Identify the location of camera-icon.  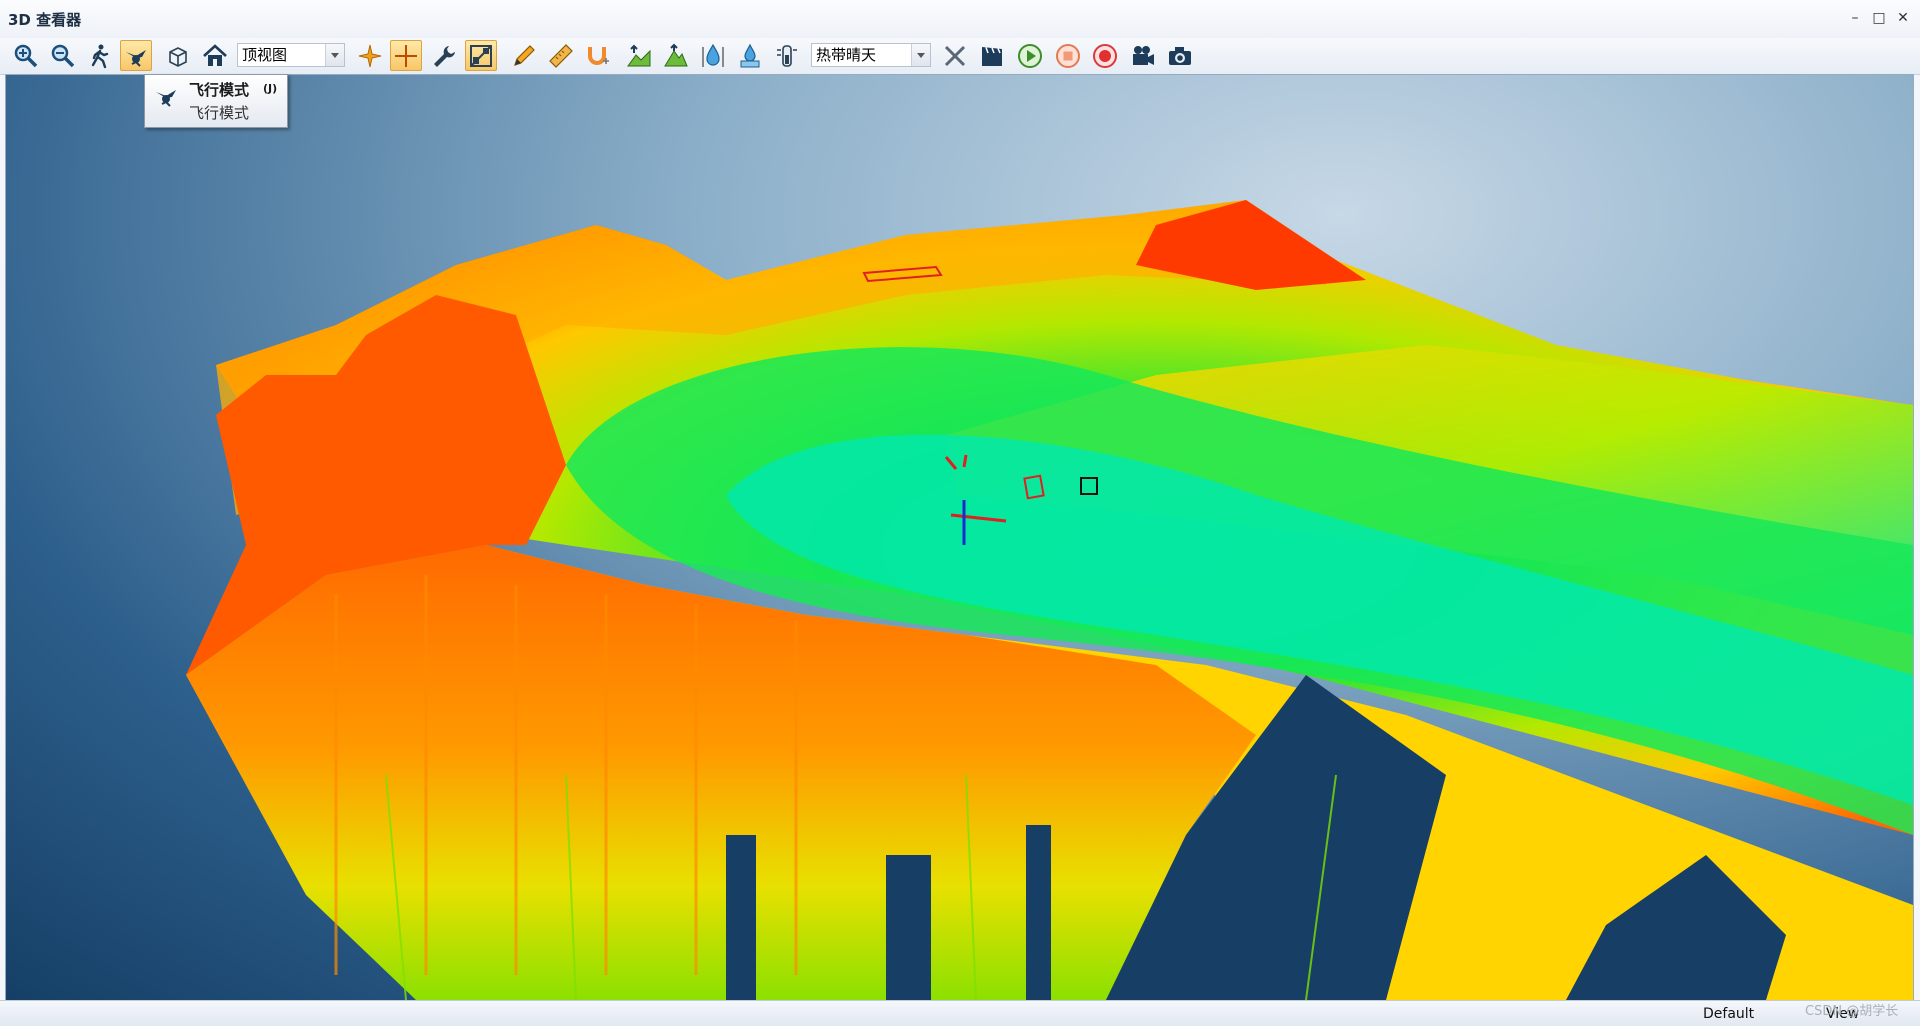
(1180, 55).